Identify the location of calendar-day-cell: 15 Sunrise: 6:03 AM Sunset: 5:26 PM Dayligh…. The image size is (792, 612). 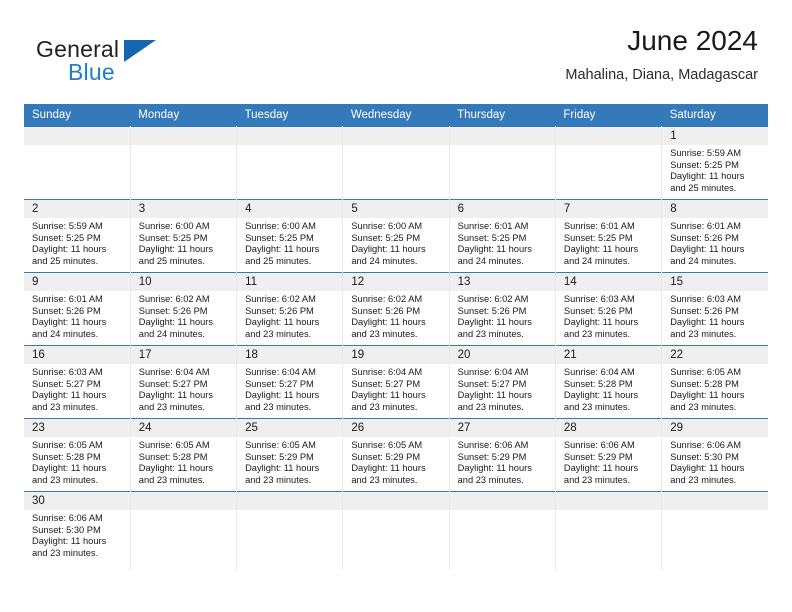
(714, 309).